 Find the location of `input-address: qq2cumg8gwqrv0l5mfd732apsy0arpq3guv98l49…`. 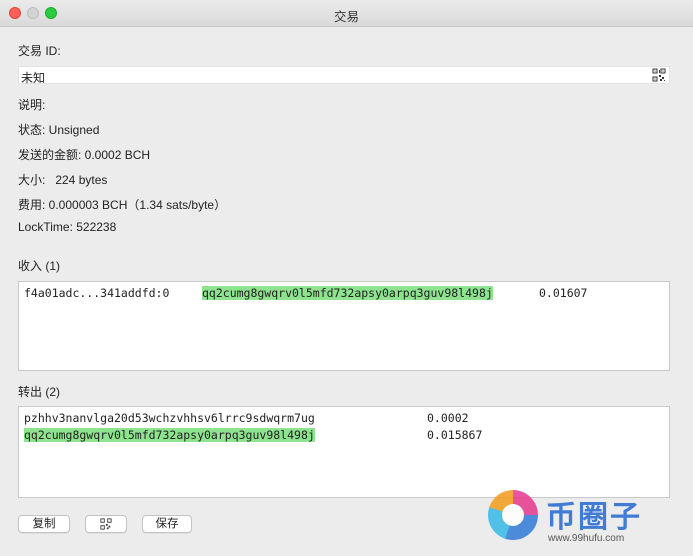

input-address: qq2cumg8gwqrv0l5mfd732apsy0arpq3guv98l49… is located at coordinates (347, 293).